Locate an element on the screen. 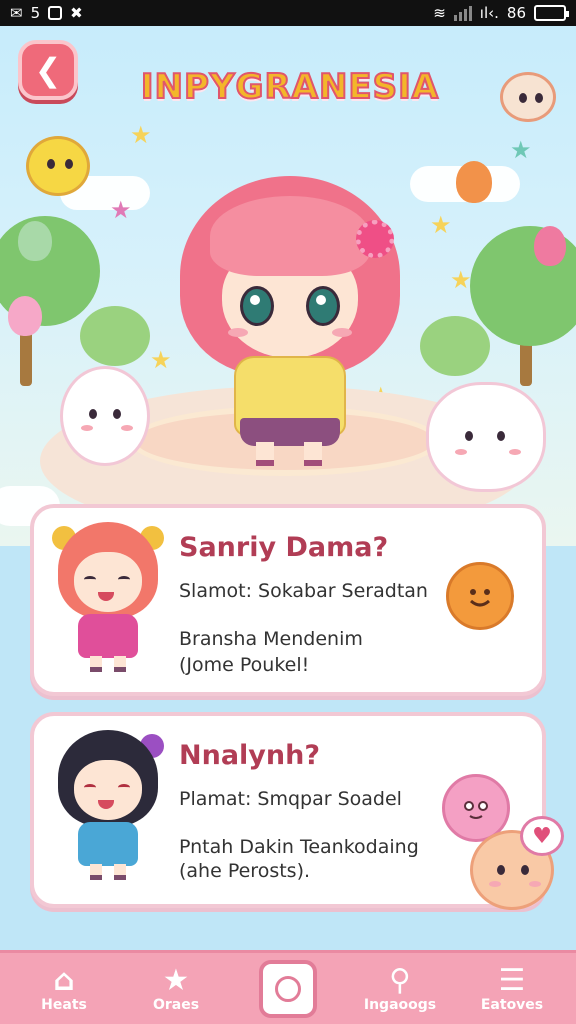 The image size is (576, 1024). network-text: ıl‹. is located at coordinates (489, 13).